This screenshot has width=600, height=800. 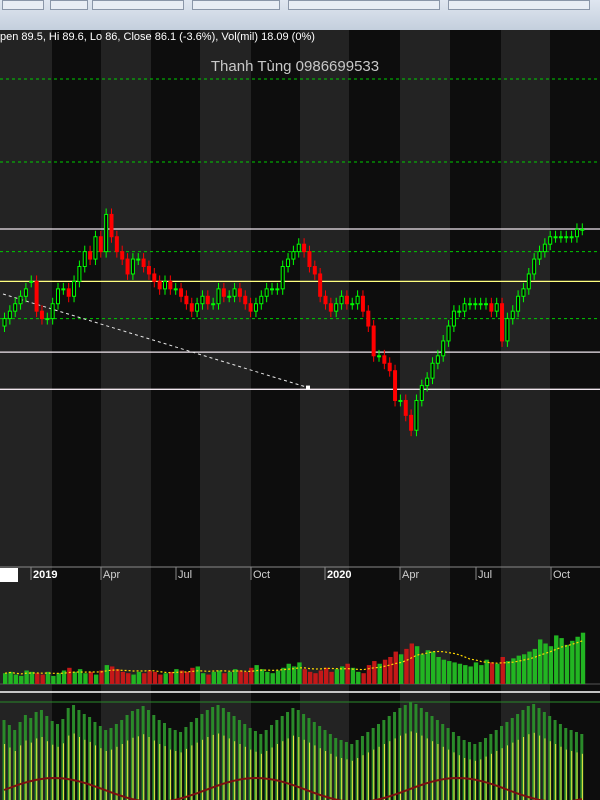 I want to click on x-tick-label: 2020, so click(x=339, y=575).